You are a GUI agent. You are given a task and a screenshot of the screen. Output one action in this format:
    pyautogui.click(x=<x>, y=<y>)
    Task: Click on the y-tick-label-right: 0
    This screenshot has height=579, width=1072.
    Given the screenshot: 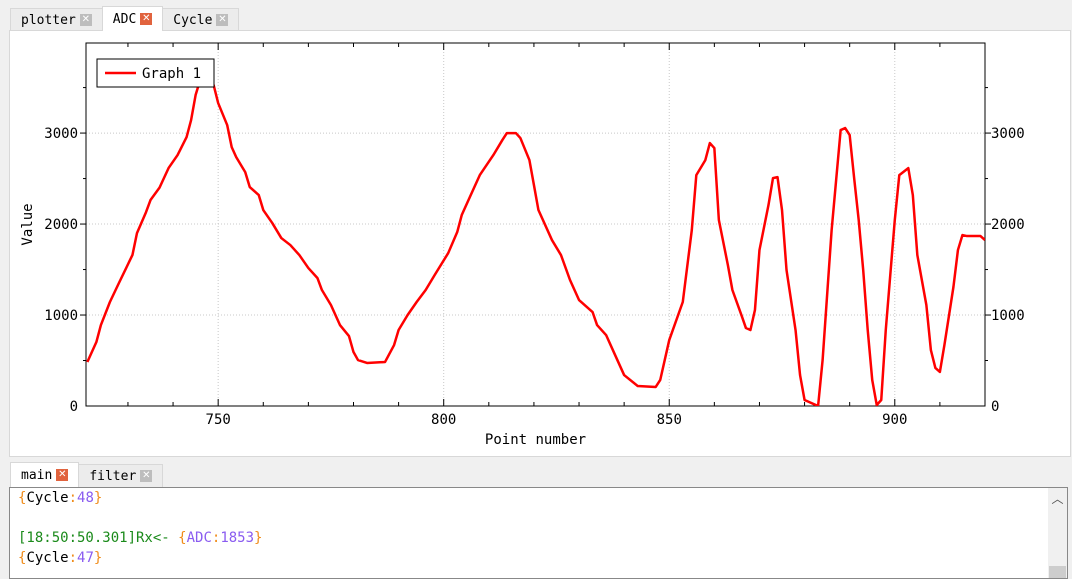 What is the action you would take?
    pyautogui.click(x=995, y=407)
    